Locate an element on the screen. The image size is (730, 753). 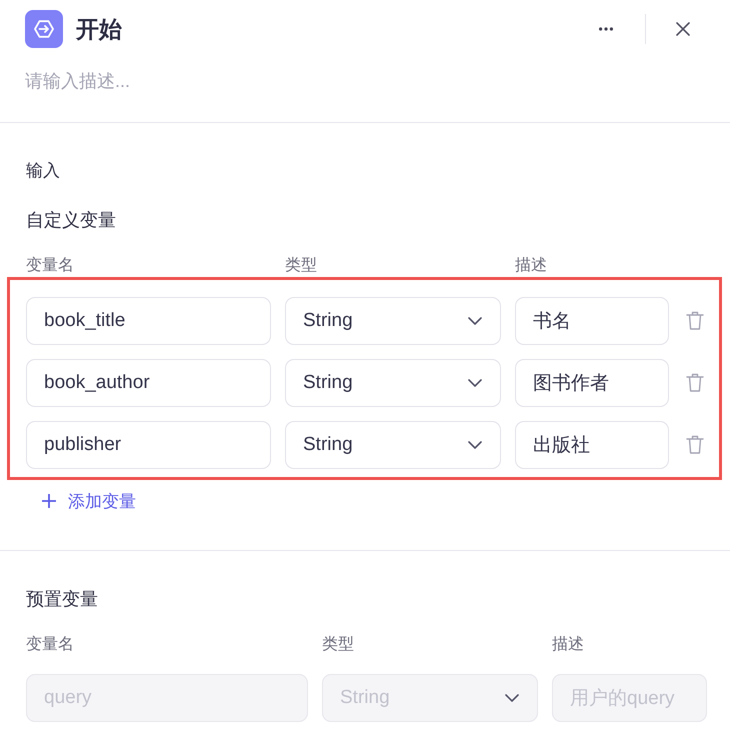
group-title: 自定义变量 is located at coordinates (71, 220).